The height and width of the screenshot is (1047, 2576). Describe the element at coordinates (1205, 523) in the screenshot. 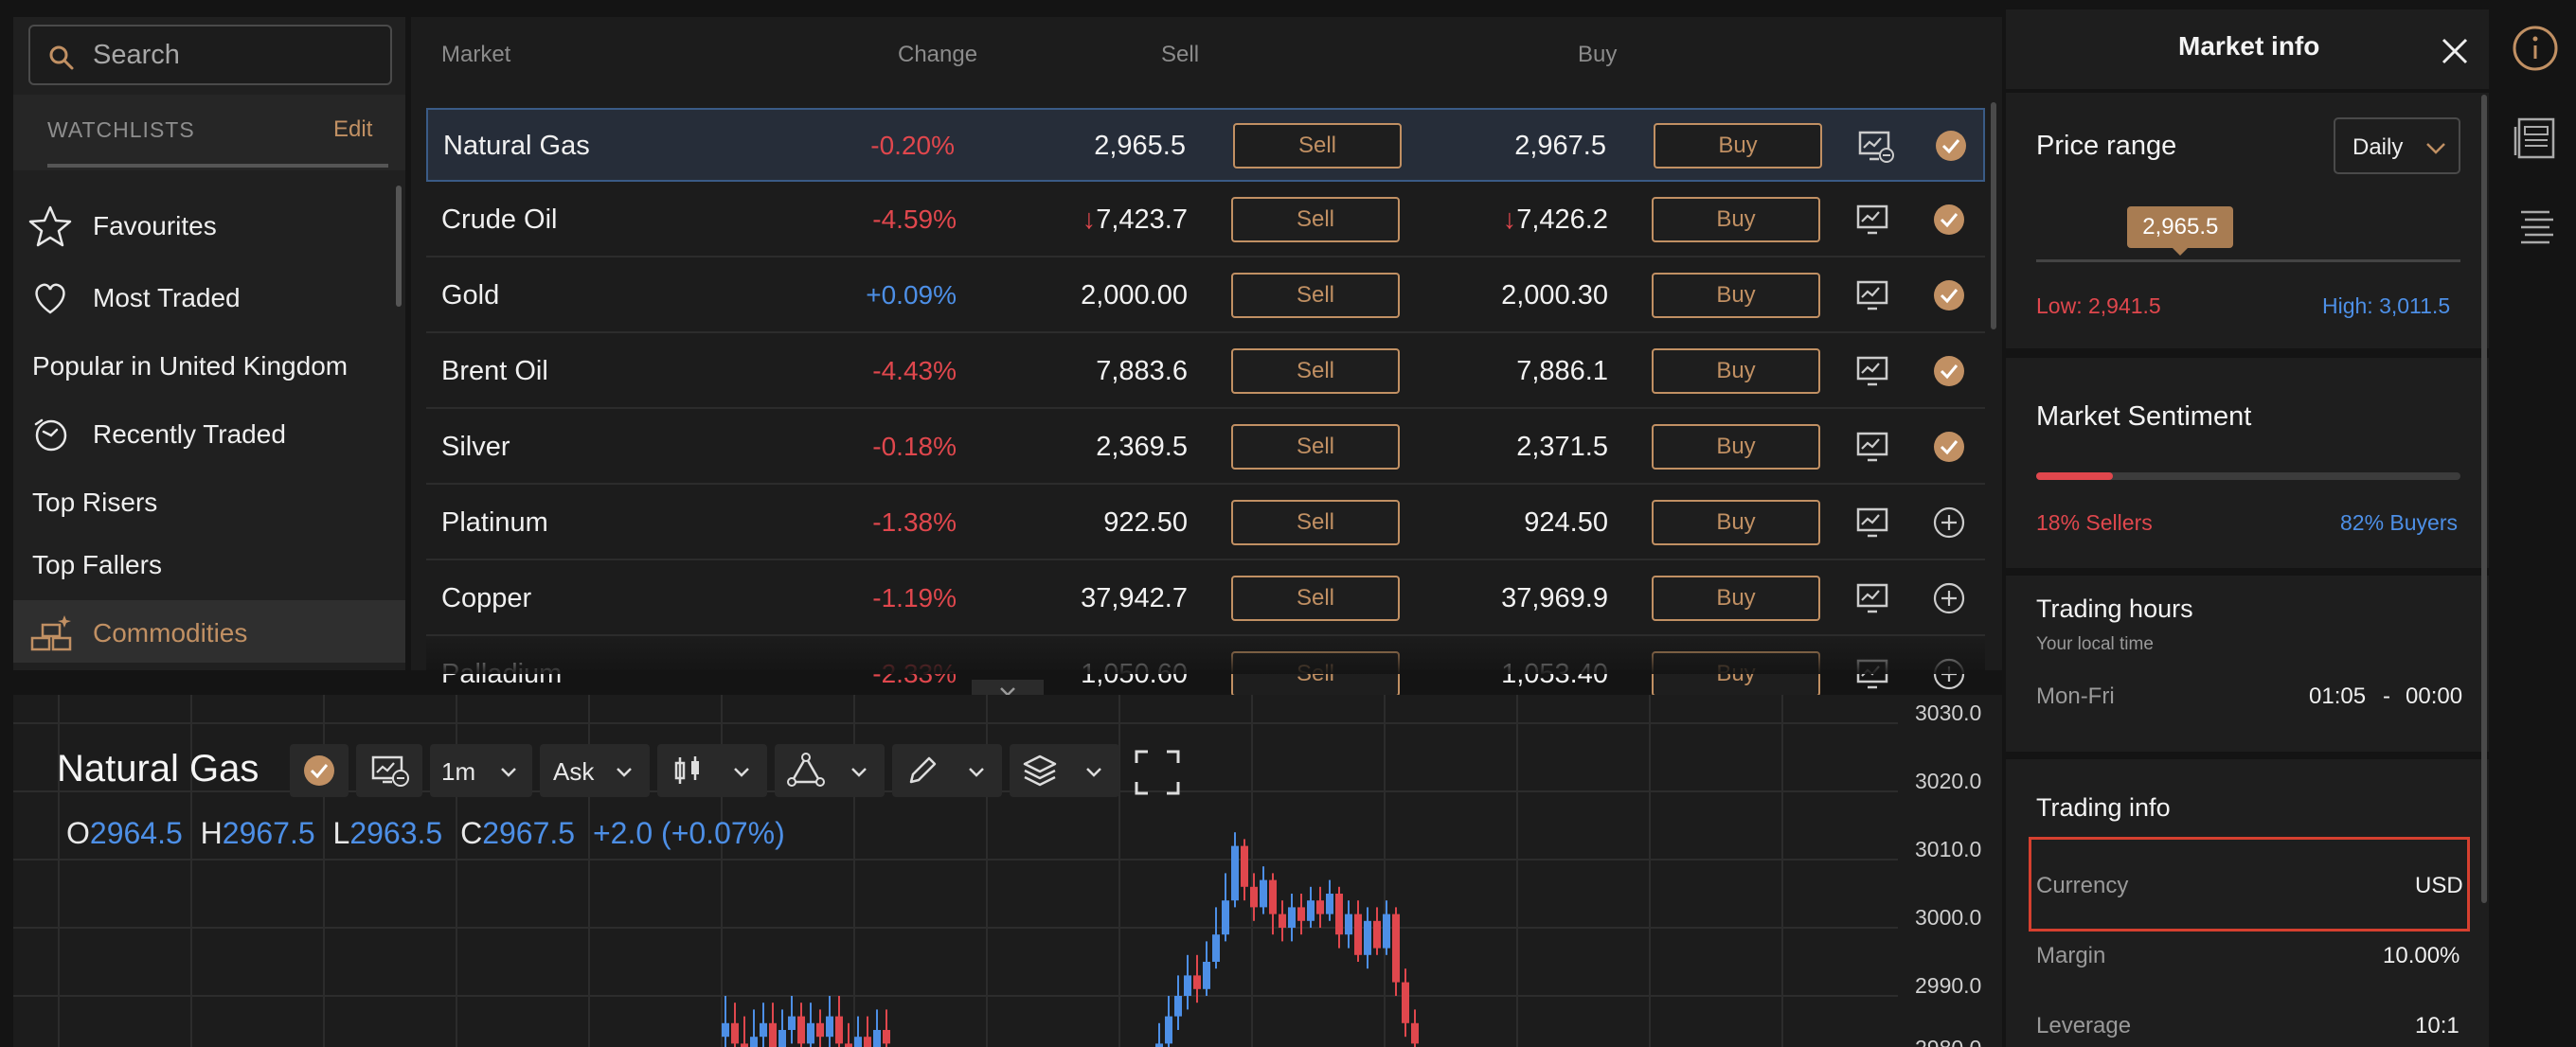

I see `table-row: Platinum -1.38% 922.50 Sell 924.50 Buy` at that location.